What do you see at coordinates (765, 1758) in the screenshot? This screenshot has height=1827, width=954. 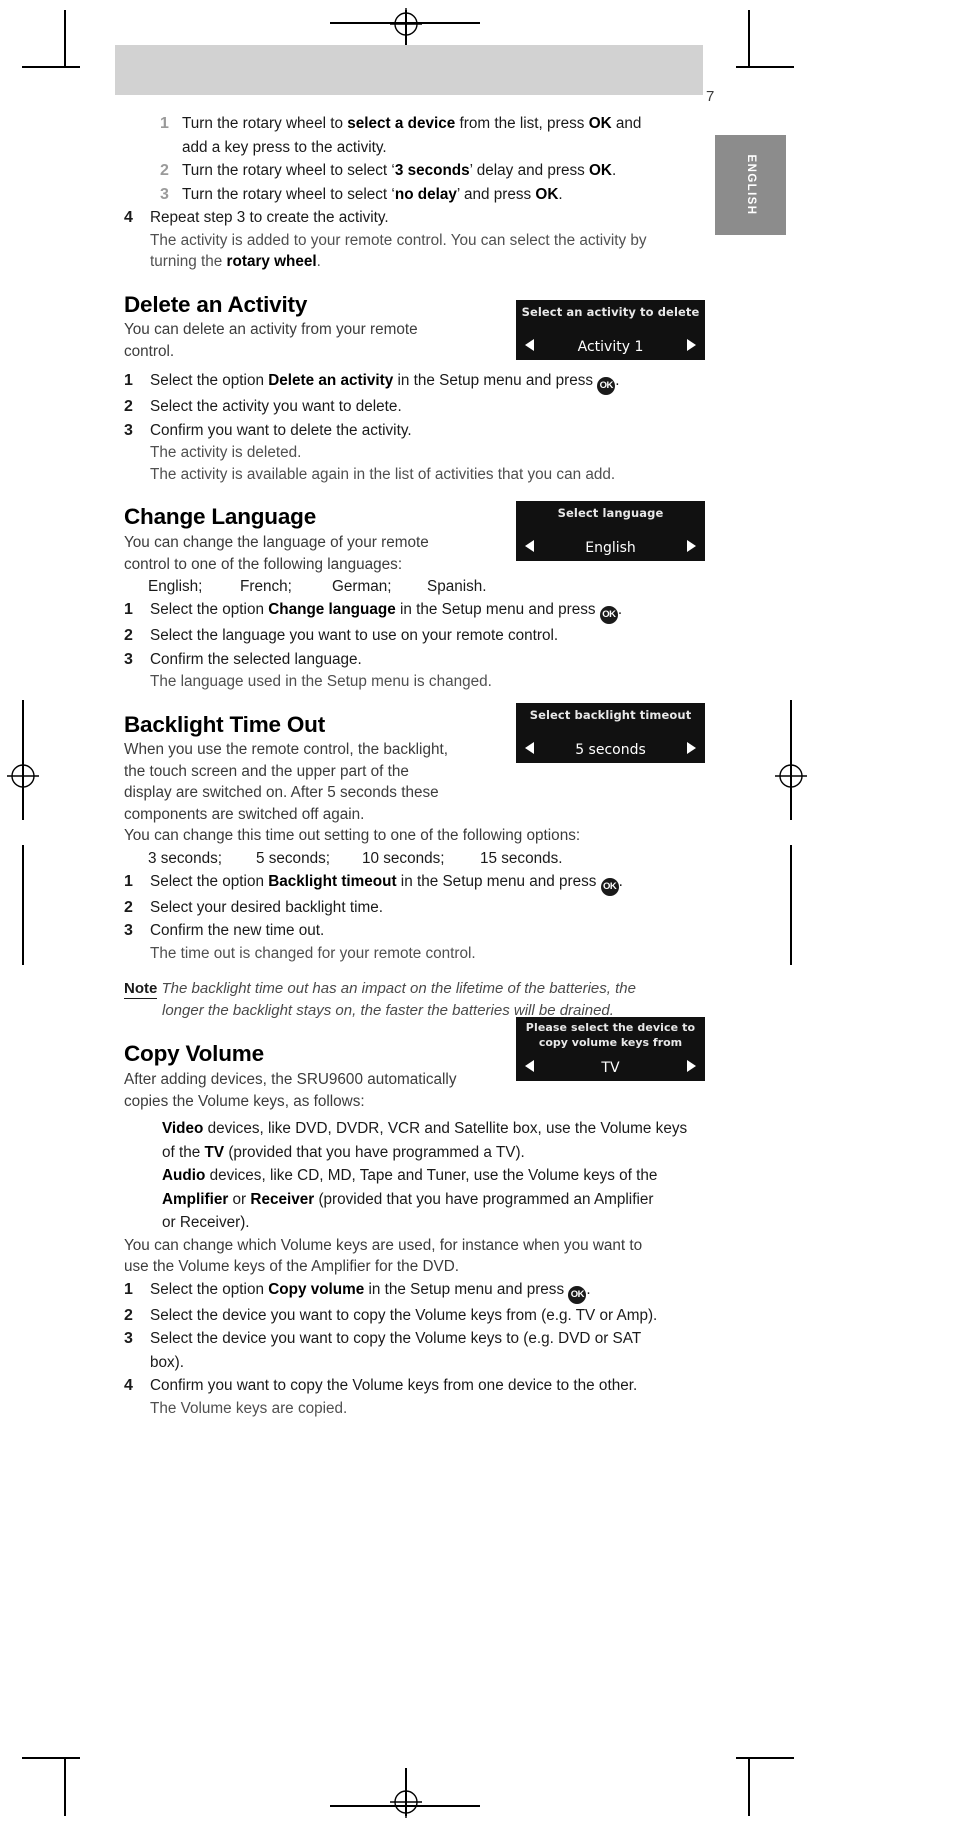 I see `crop-mark-bottom-right-h` at bounding box center [765, 1758].